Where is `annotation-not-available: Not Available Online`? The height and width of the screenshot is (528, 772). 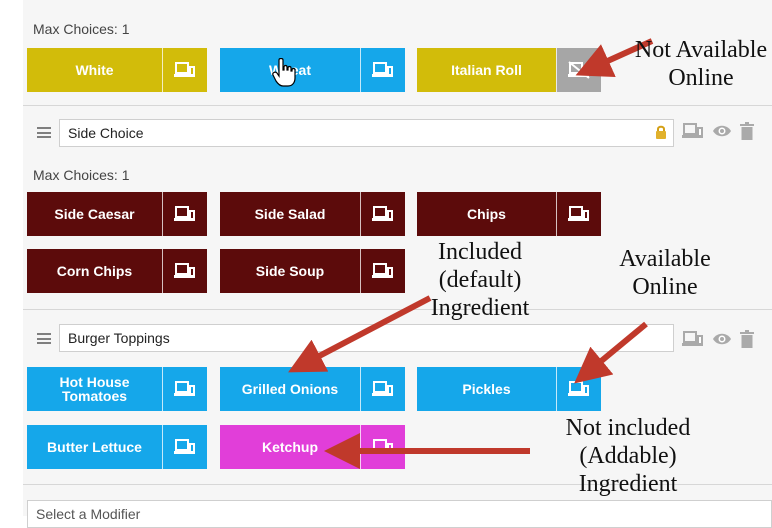 annotation-not-available: Not Available Online is located at coordinates (701, 64).